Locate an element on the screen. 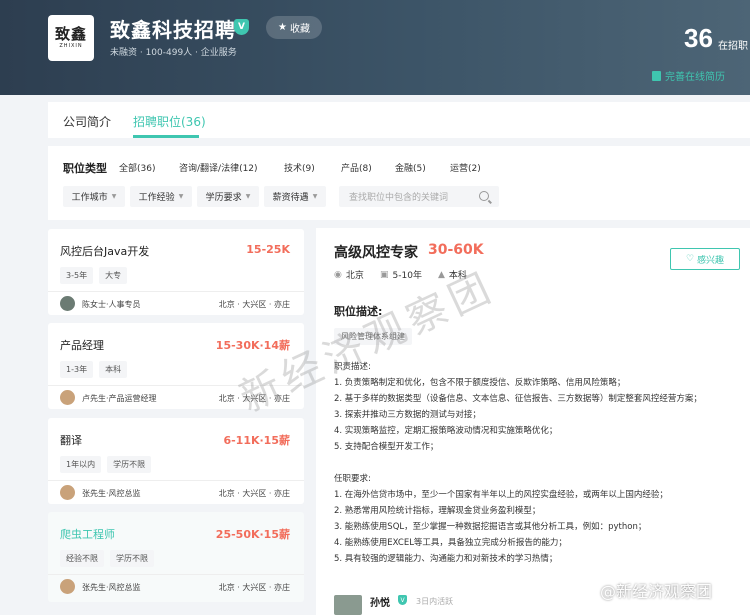 This screenshot has height=615, width=750. requirement-item: 4. 能熟练使用EXCEL等工具，具备独立完成分析报告的能力； is located at coordinates (450, 543).